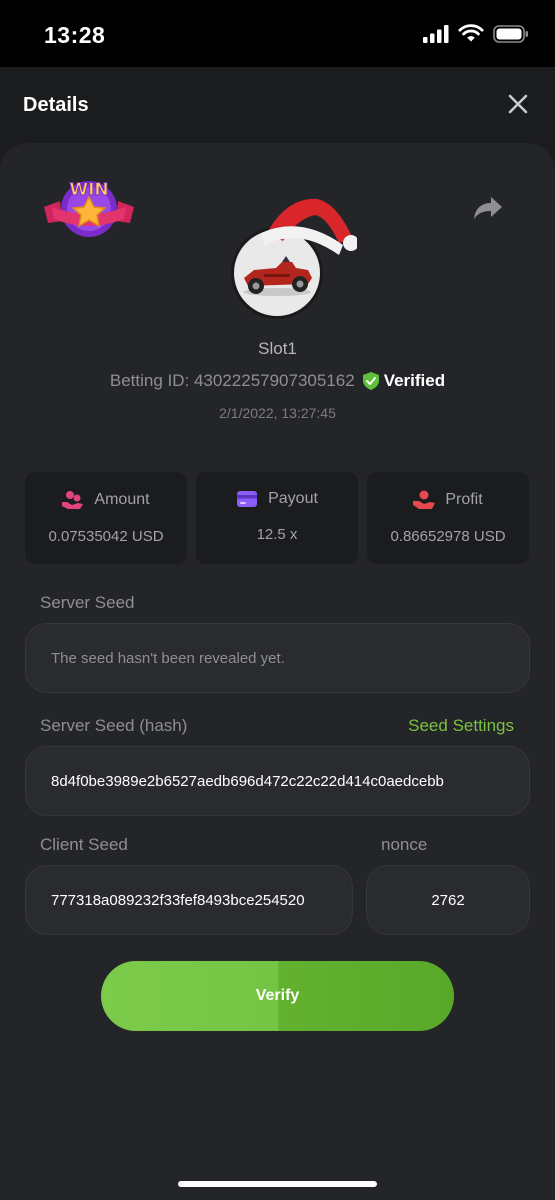 This screenshot has width=555, height=1200. Describe the element at coordinates (122, 499) in the screenshot. I see `amount-label: Amount` at that location.